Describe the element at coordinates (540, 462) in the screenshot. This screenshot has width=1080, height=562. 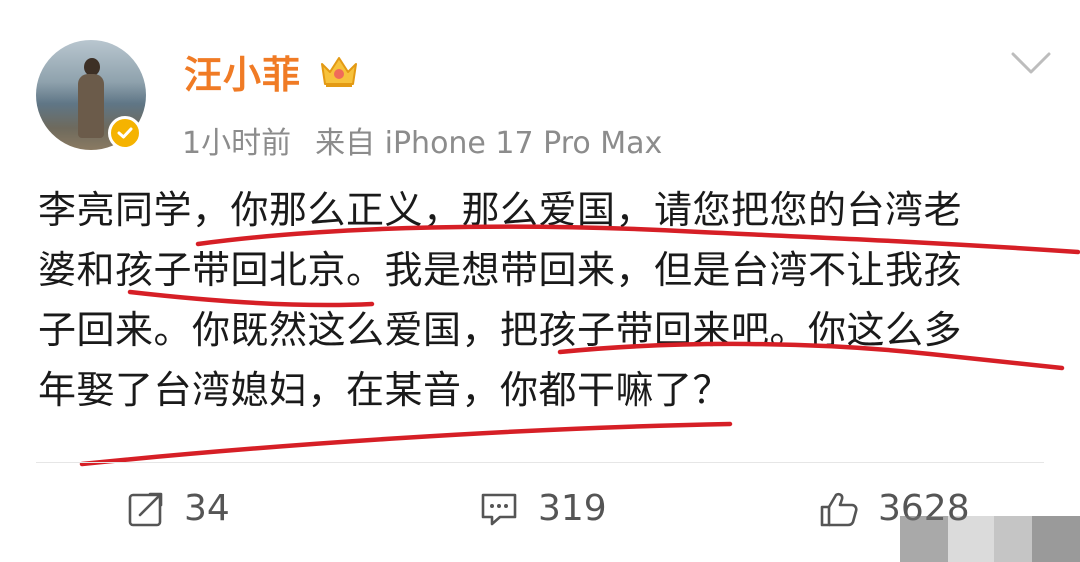
I see `divider` at that location.